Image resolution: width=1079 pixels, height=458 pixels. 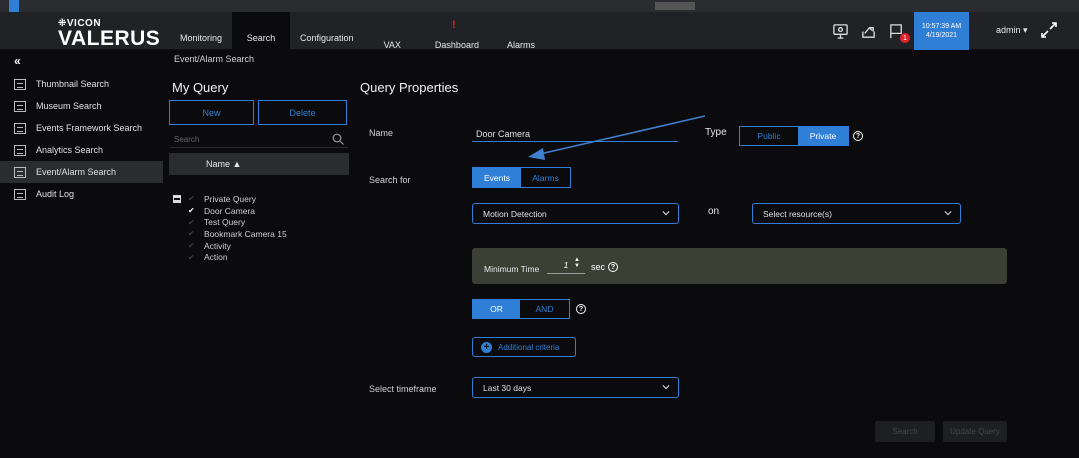 What do you see at coordinates (81, 194) in the screenshot?
I see `sidebar-item-audit-log: Audit Log` at bounding box center [81, 194].